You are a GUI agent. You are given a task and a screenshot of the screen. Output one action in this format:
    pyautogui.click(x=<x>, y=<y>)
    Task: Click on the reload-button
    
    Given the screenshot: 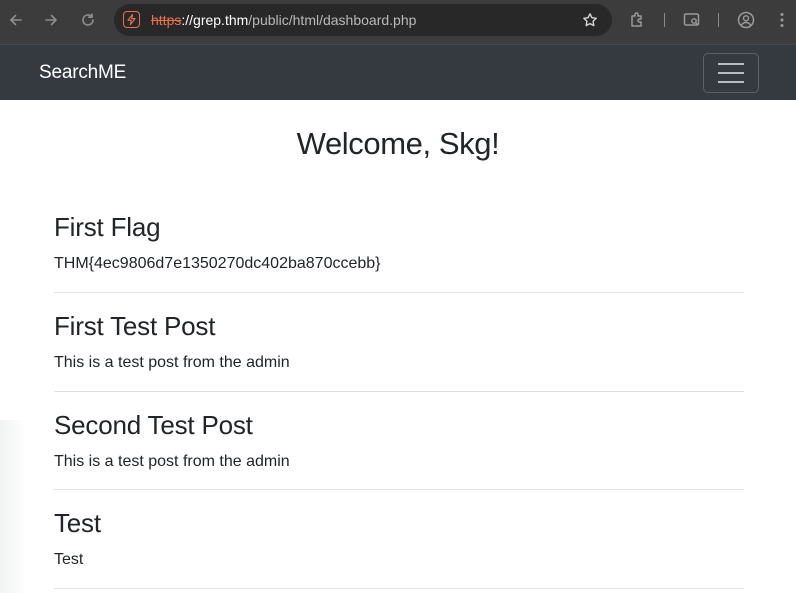 What is the action you would take?
    pyautogui.click(x=88, y=20)
    